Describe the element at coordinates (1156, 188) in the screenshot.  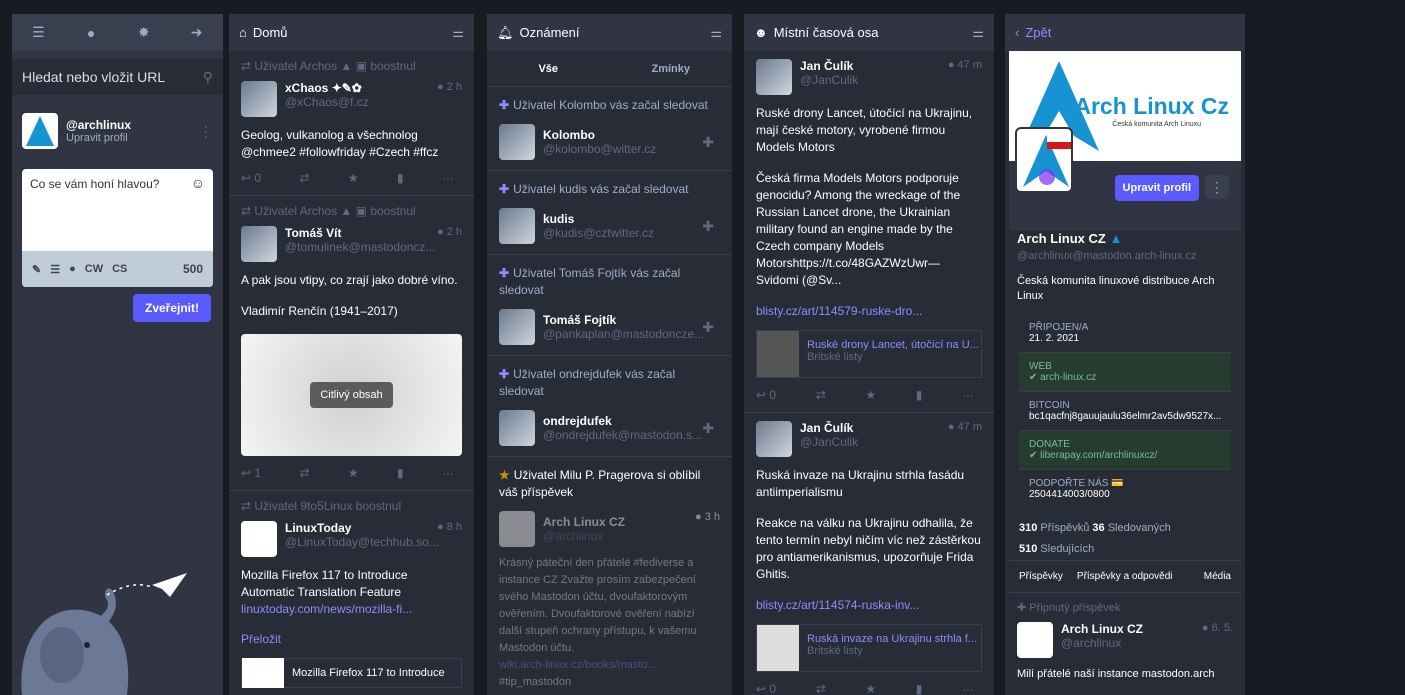
I see `edit-profile-button: Upravit profil` at that location.